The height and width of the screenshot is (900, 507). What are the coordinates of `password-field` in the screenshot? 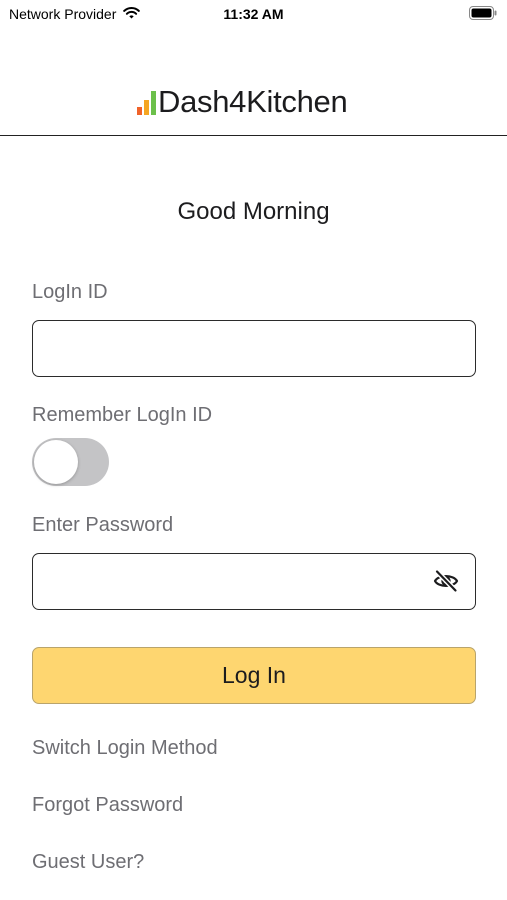 It's located at (254, 581).